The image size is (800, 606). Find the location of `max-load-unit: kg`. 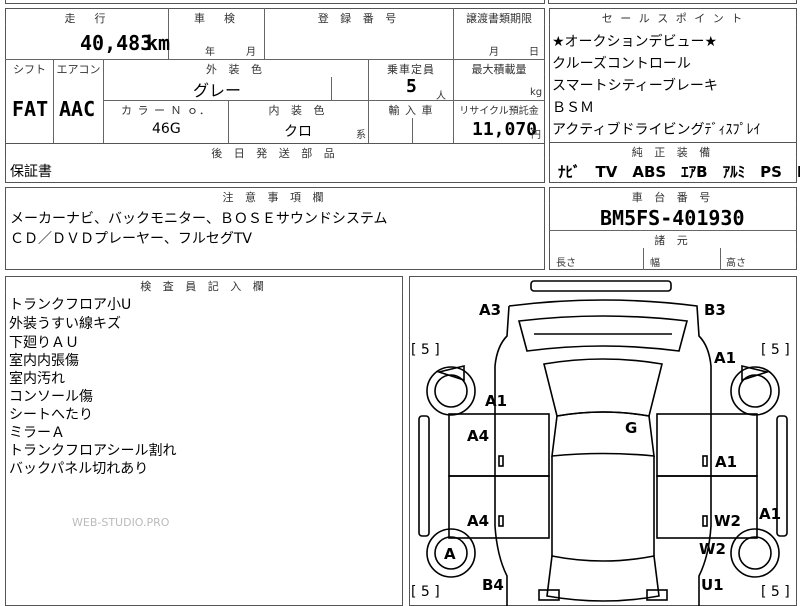

max-load-unit: kg is located at coordinates (536, 92).